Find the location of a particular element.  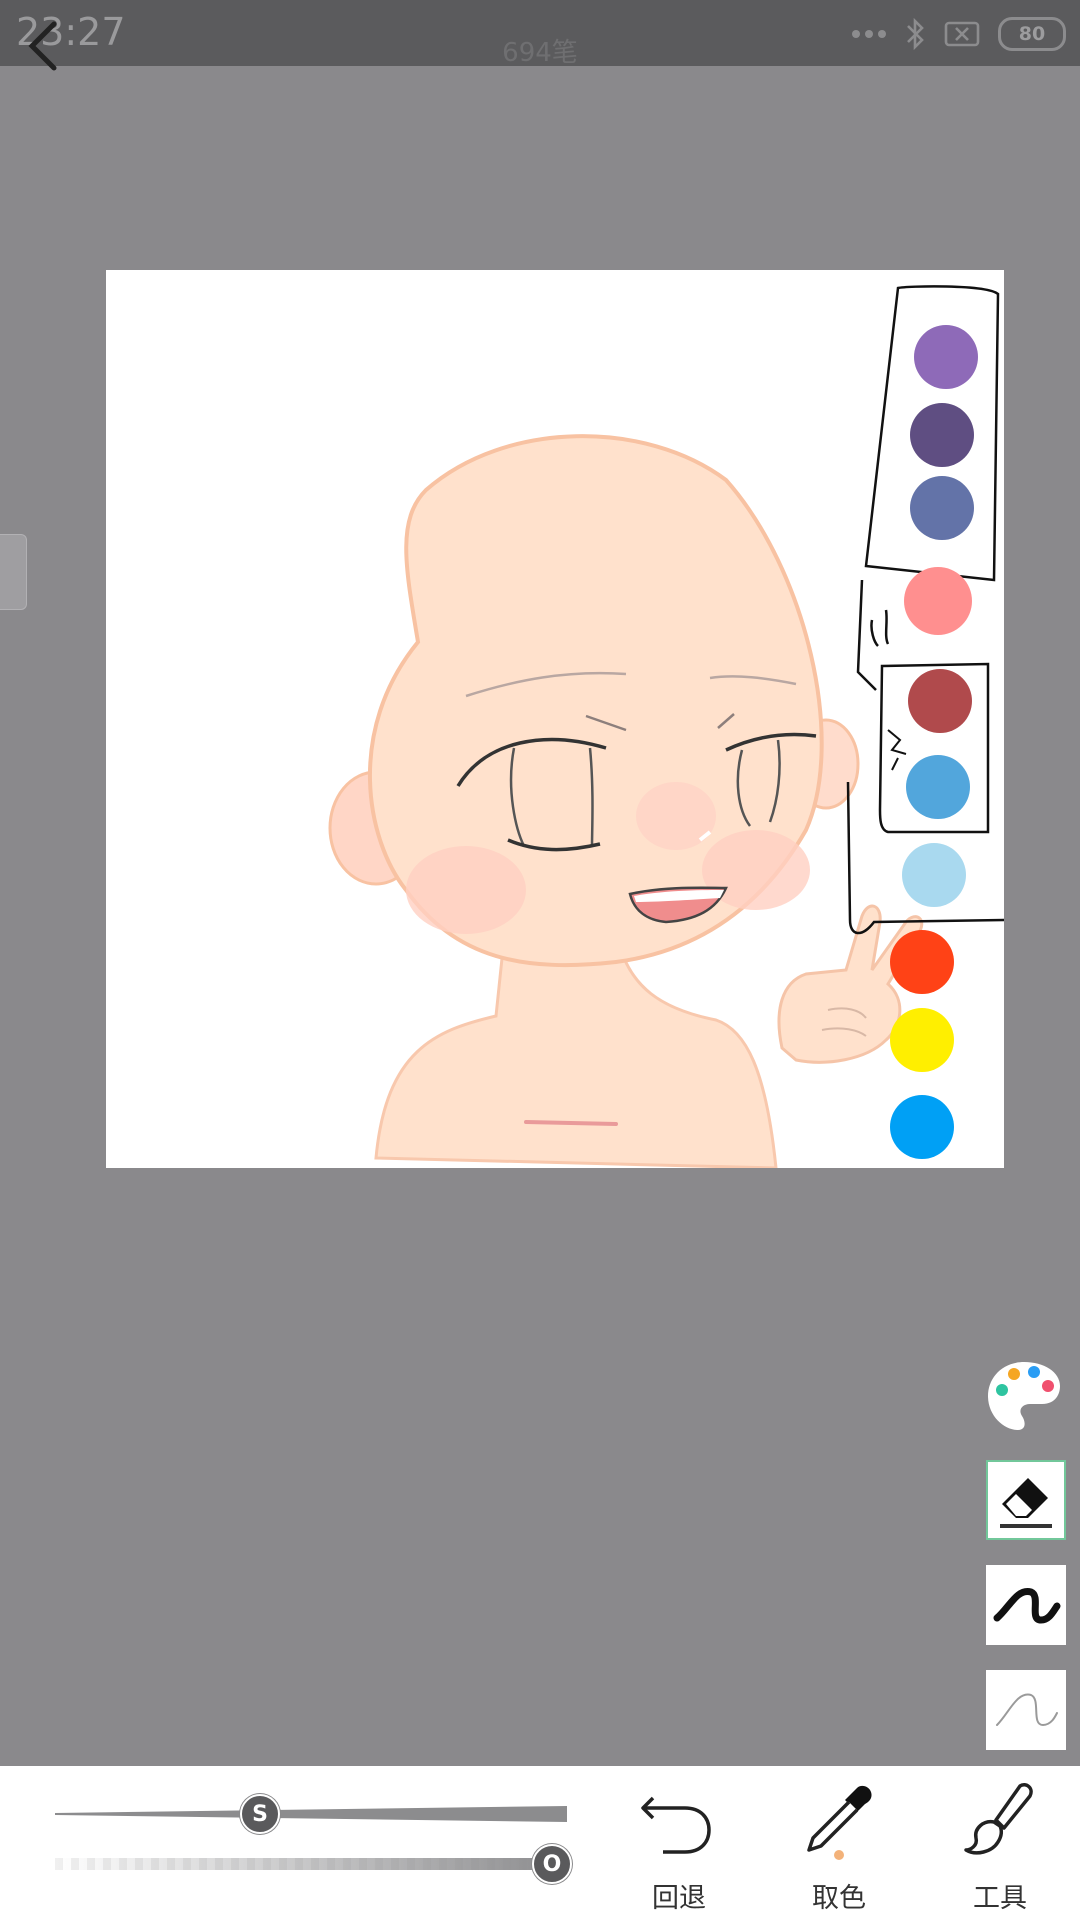

swatch-light-blue is located at coordinates (934, 875).